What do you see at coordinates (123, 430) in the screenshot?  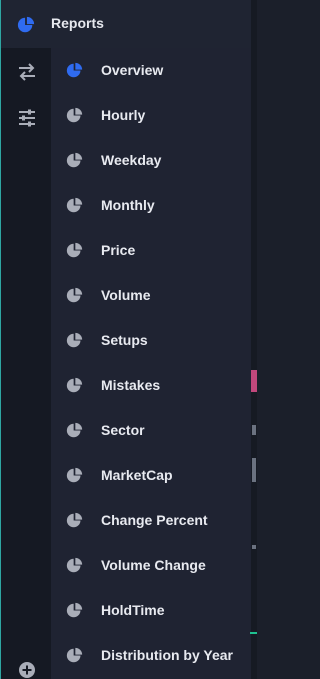 I see `menu-item-label: Sector` at bounding box center [123, 430].